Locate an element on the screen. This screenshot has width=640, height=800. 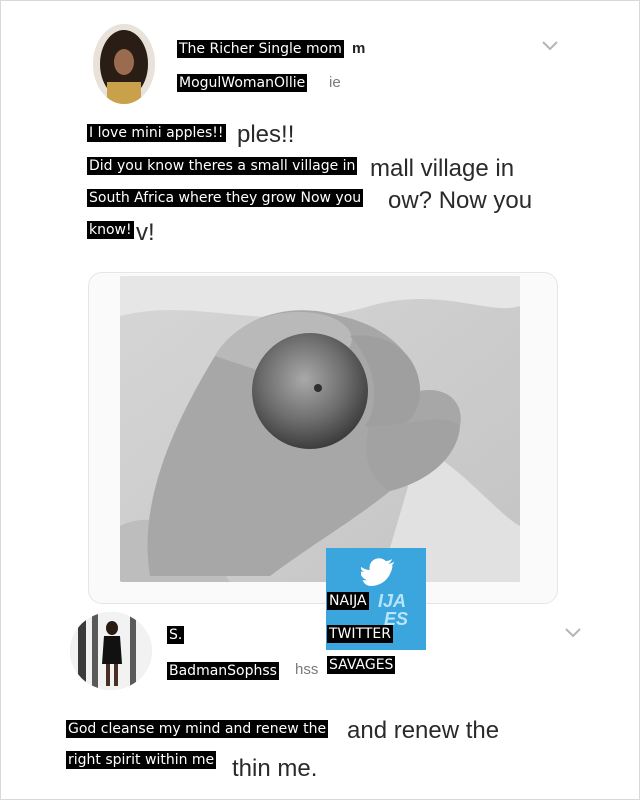
watermark-line: TWITTER is located at coordinates (360, 634).